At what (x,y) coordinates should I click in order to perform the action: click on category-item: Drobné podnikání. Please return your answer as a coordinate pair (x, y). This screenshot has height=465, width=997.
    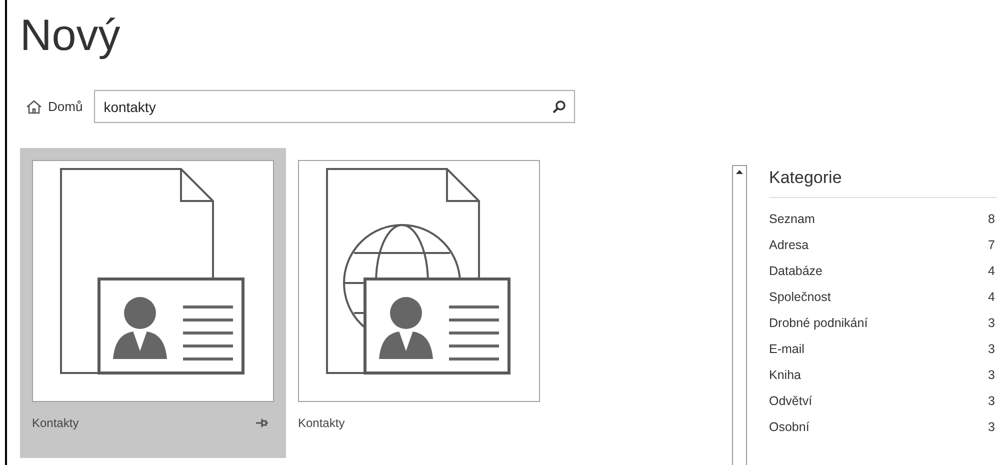
    Looking at the image, I should click on (818, 327).